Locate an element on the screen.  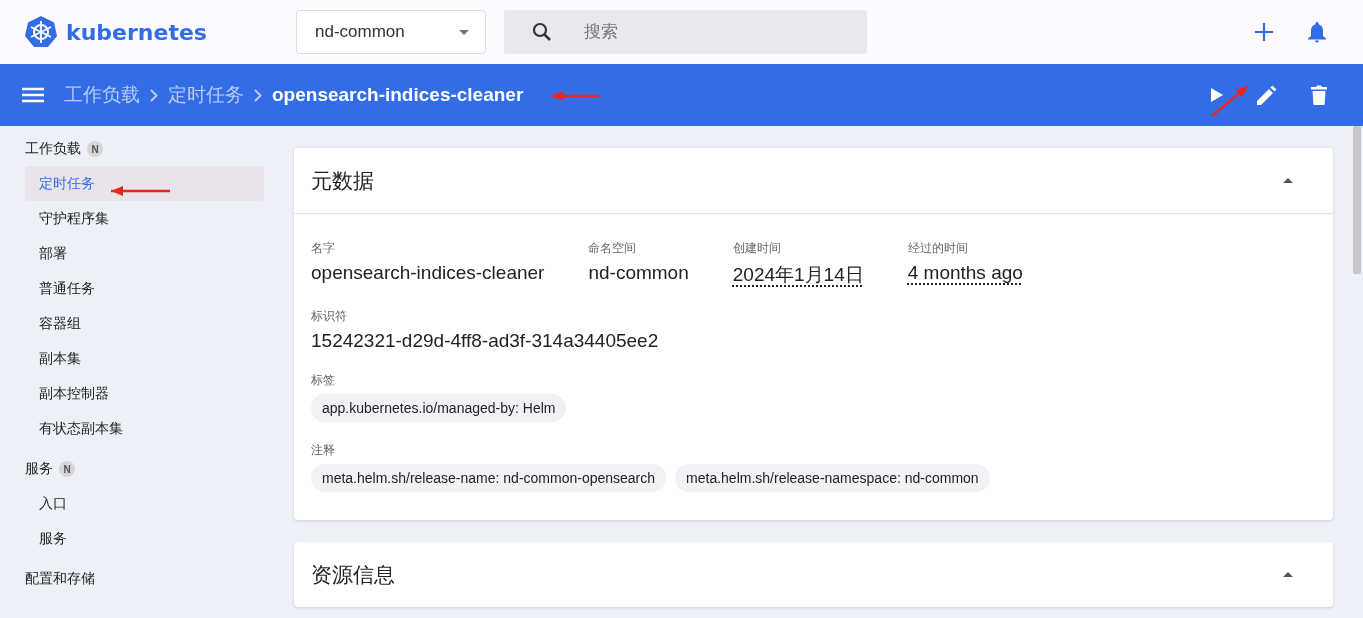
logo-text: kubernetes is located at coordinates (136, 32).